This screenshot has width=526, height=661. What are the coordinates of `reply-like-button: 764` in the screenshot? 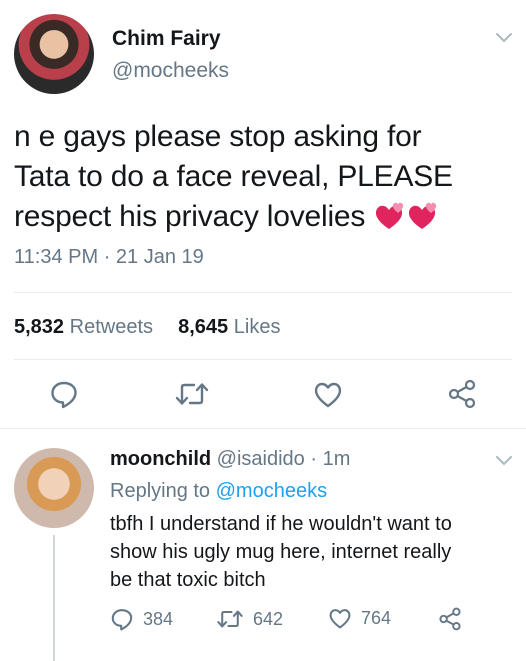 It's located at (359, 618).